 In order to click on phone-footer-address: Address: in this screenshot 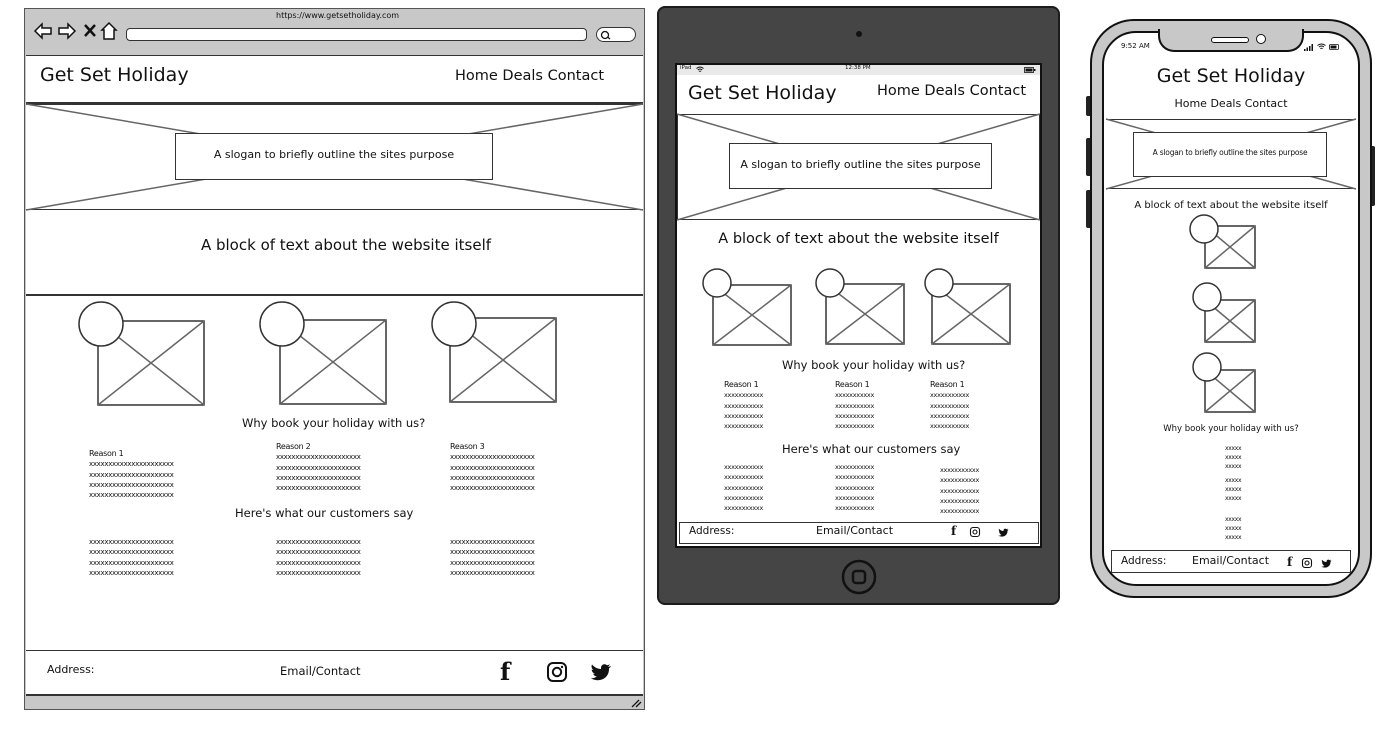, I will do `click(1144, 561)`.